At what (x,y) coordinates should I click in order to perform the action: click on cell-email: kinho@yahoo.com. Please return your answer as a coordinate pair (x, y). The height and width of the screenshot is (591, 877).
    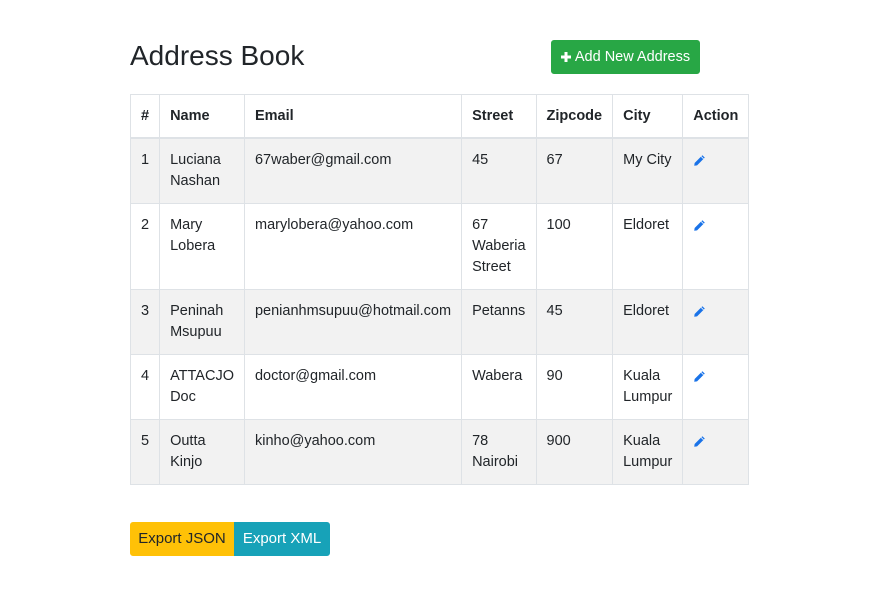
    Looking at the image, I should click on (353, 452).